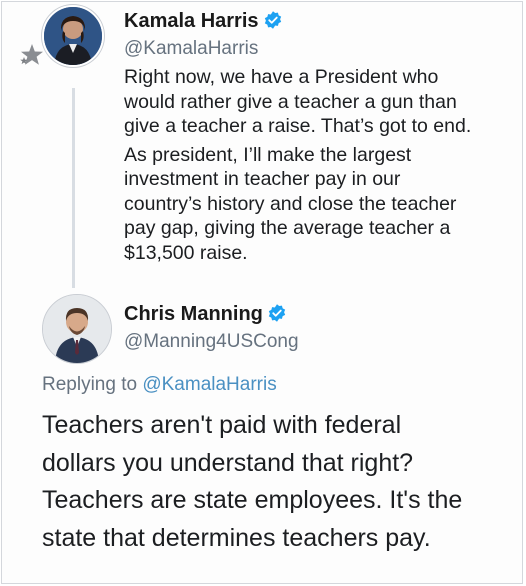  What do you see at coordinates (73, 188) in the screenshot?
I see `thread-connector-line` at bounding box center [73, 188].